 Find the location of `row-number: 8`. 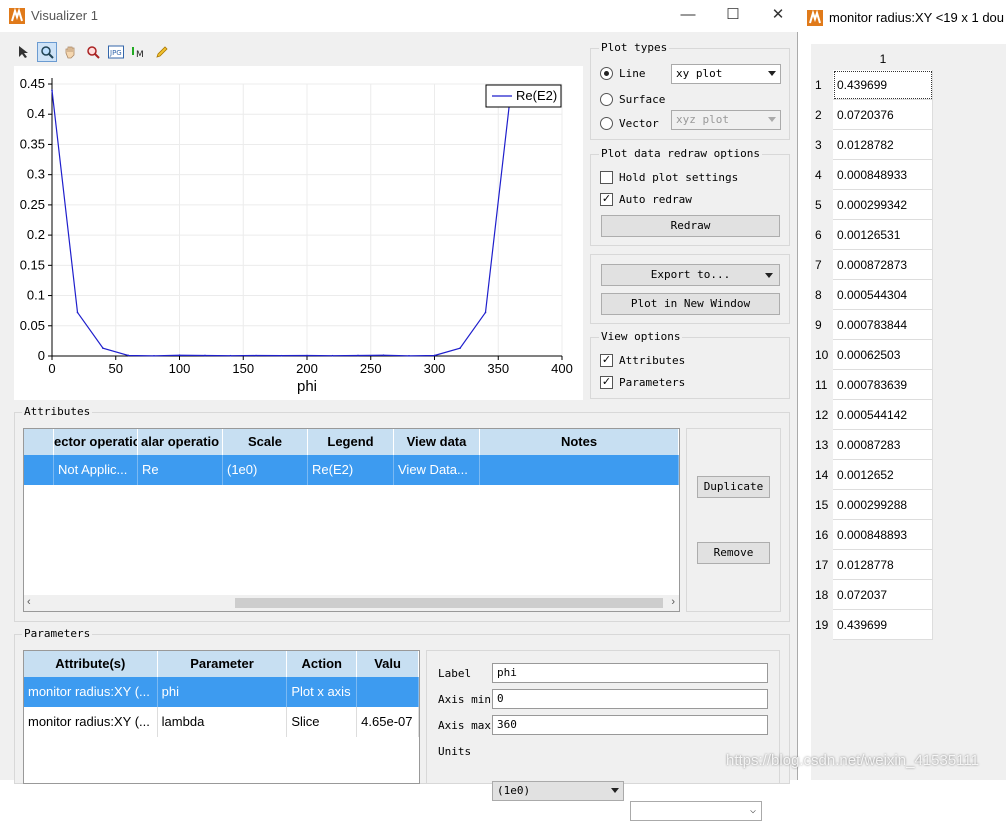

row-number: 8 is located at coordinates (822, 295).